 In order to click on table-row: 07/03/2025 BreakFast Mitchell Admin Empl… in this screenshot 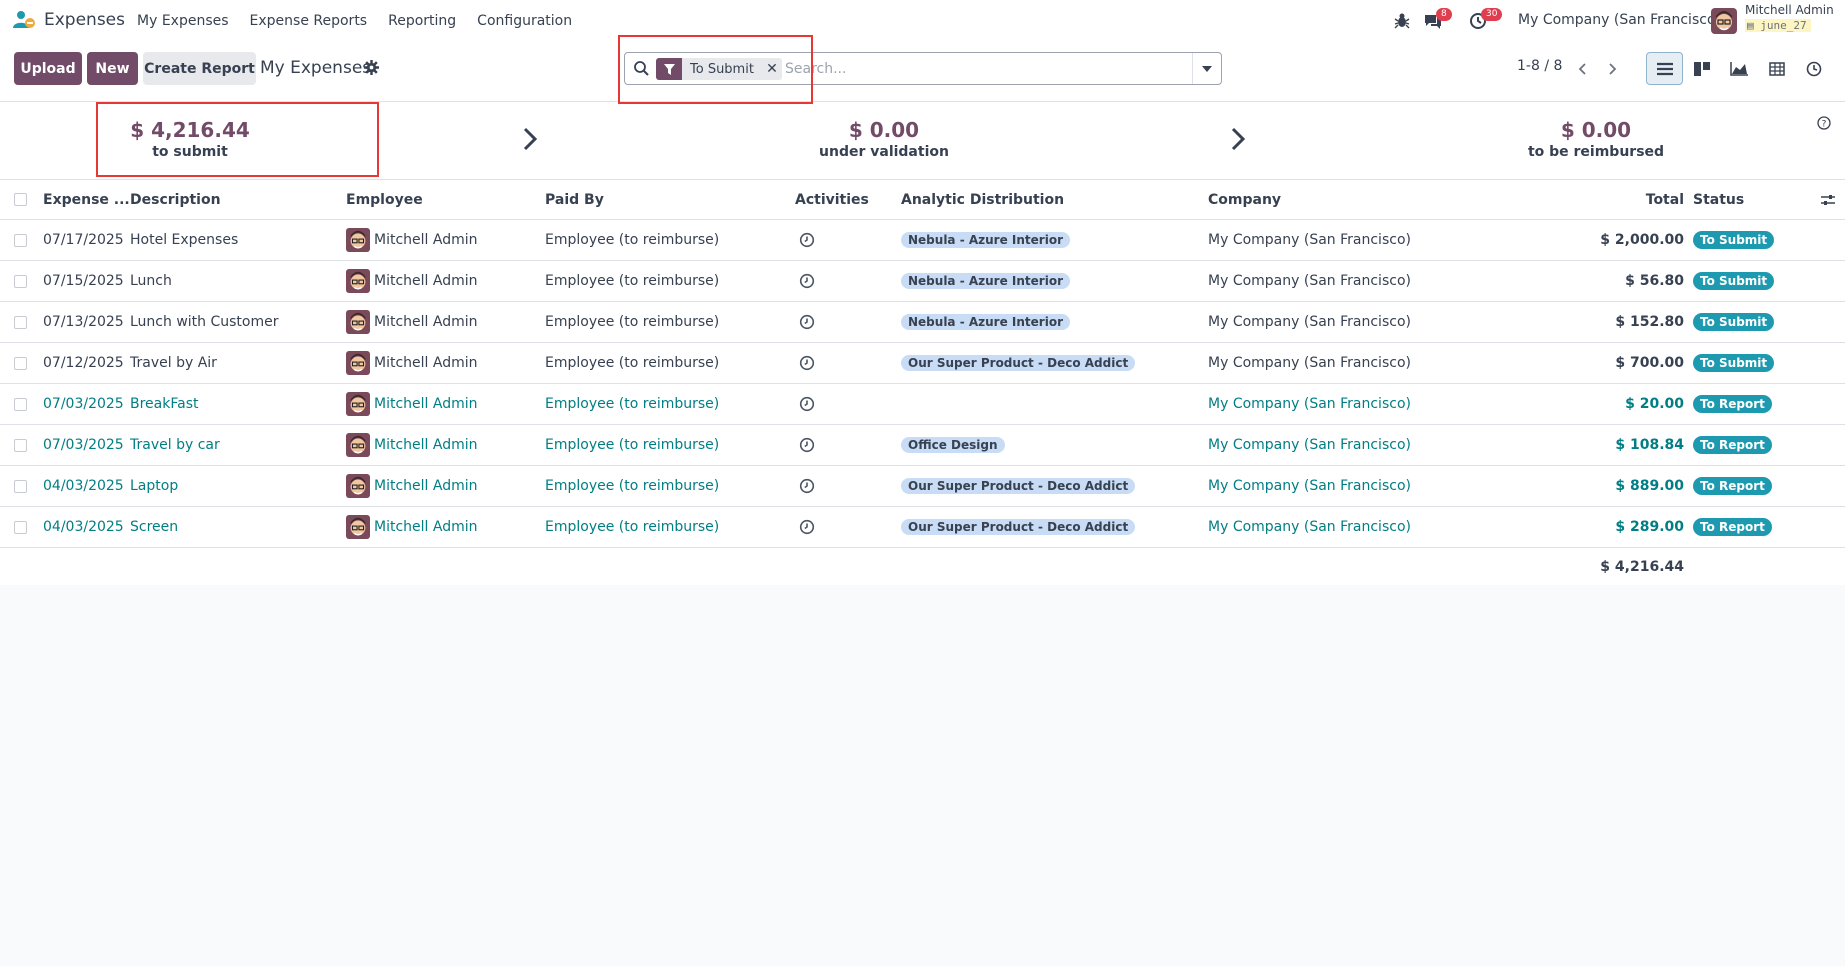, I will do `click(922, 404)`.